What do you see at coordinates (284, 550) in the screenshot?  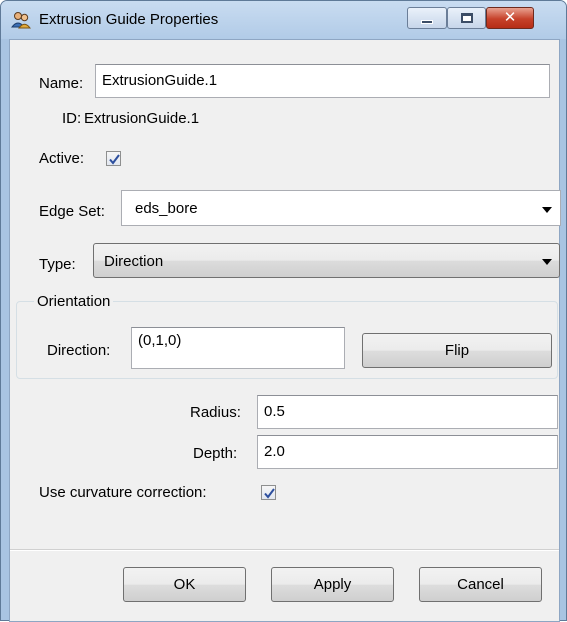 I see `footer-divider-highlight` at bounding box center [284, 550].